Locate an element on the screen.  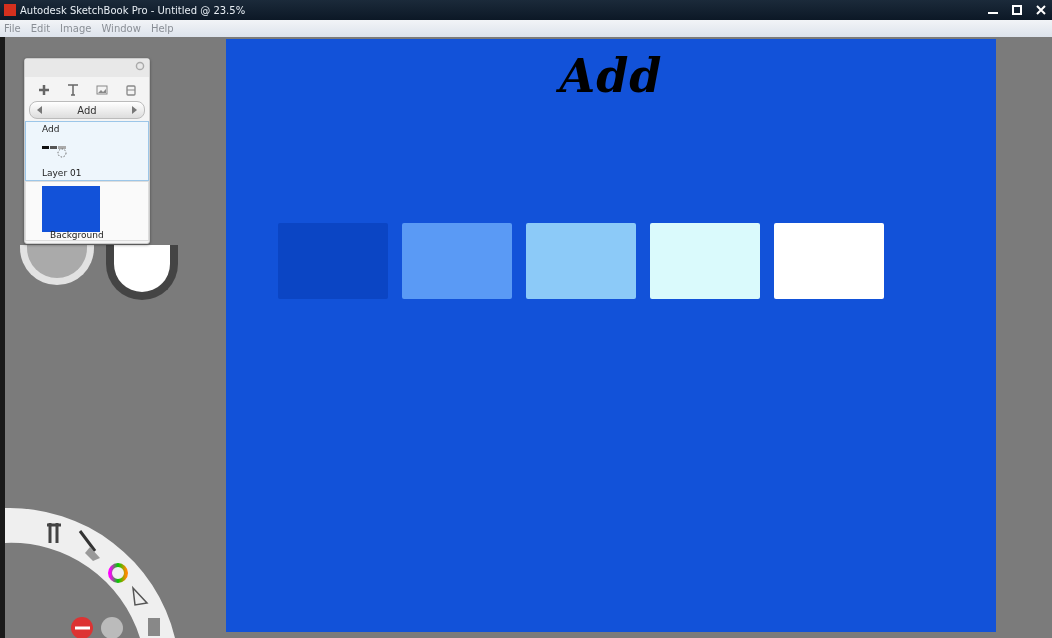
window-title: Autodesk SketchBook Pro - Untitled @ 23.5% is located at coordinates (133, 10).